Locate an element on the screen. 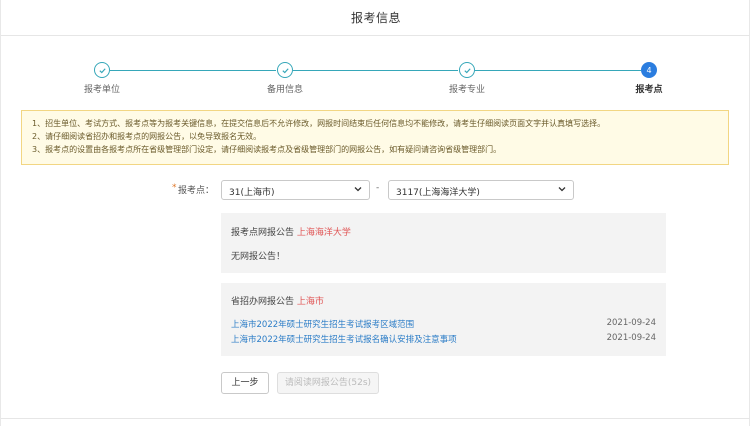  provincial-announcement-title-text: 省招办网报公告 is located at coordinates (263, 302).